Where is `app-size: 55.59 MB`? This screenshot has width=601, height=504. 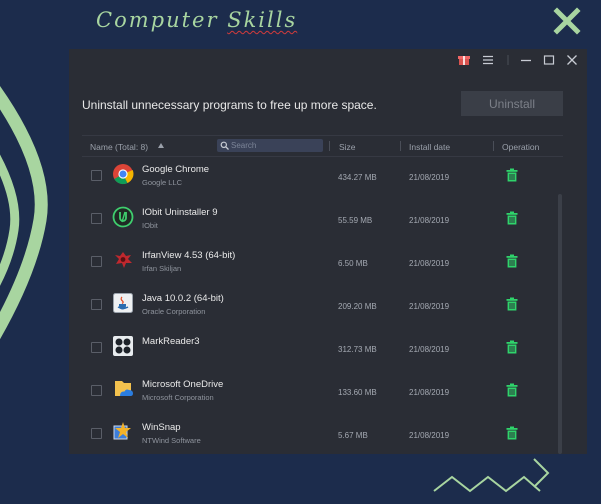
app-size: 55.59 MB is located at coordinates (355, 220).